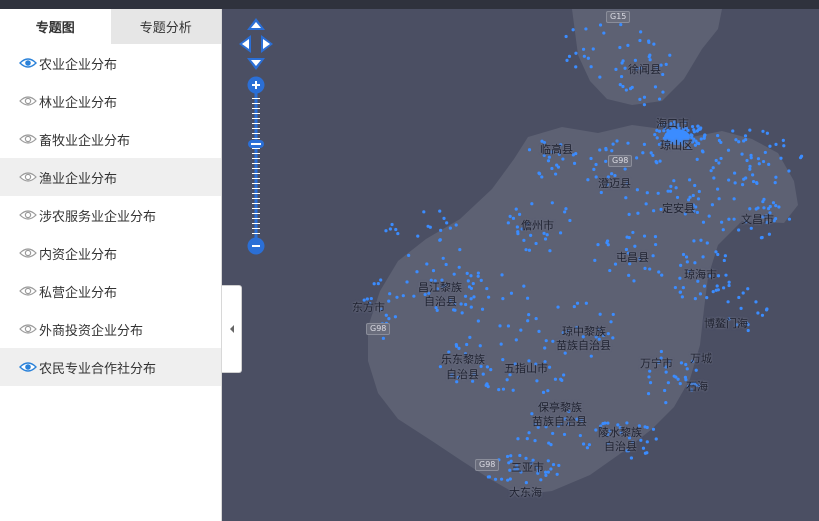 Image resolution: width=819 pixels, height=521 pixels. What do you see at coordinates (620, 446) in the screenshot?
I see `place-label: 自治县` at bounding box center [620, 446].